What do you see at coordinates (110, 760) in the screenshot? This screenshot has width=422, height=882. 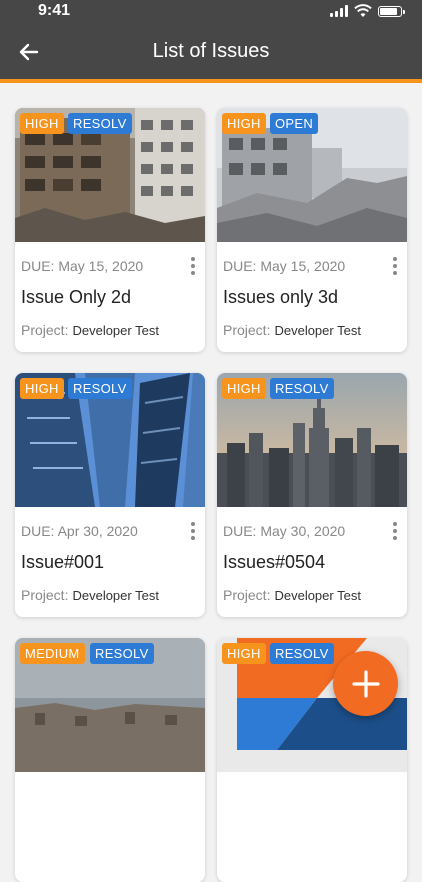 I see `issue-card: MEDIUM RESOLV` at bounding box center [110, 760].